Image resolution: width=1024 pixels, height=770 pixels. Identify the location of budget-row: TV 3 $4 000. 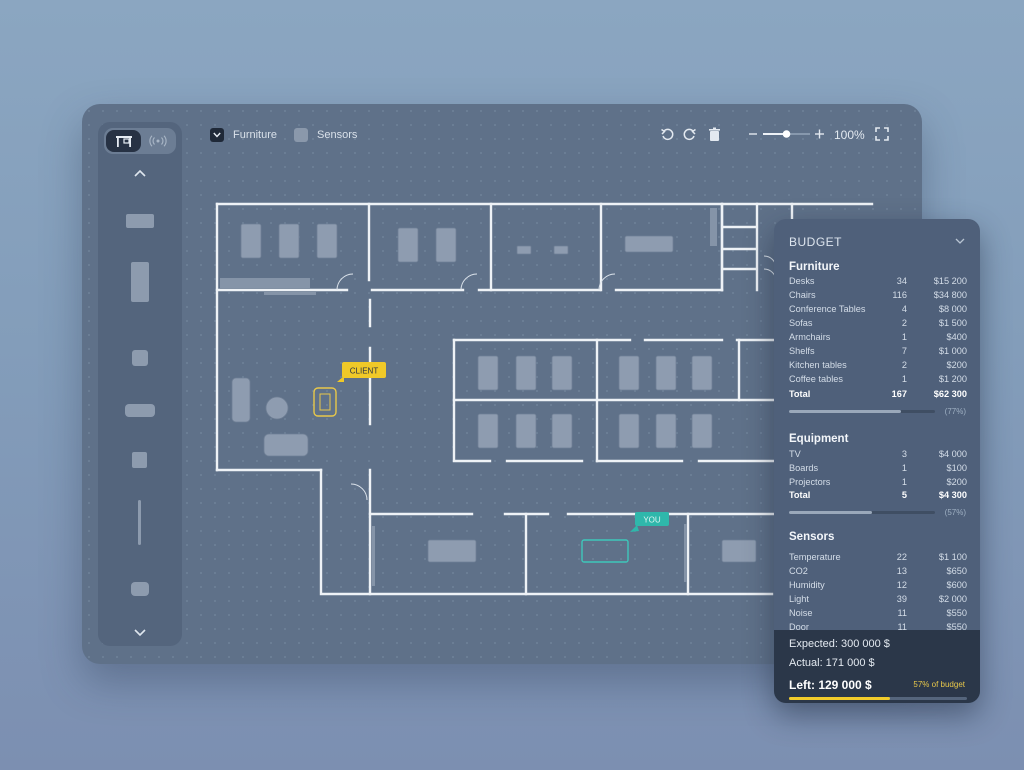
(878, 455).